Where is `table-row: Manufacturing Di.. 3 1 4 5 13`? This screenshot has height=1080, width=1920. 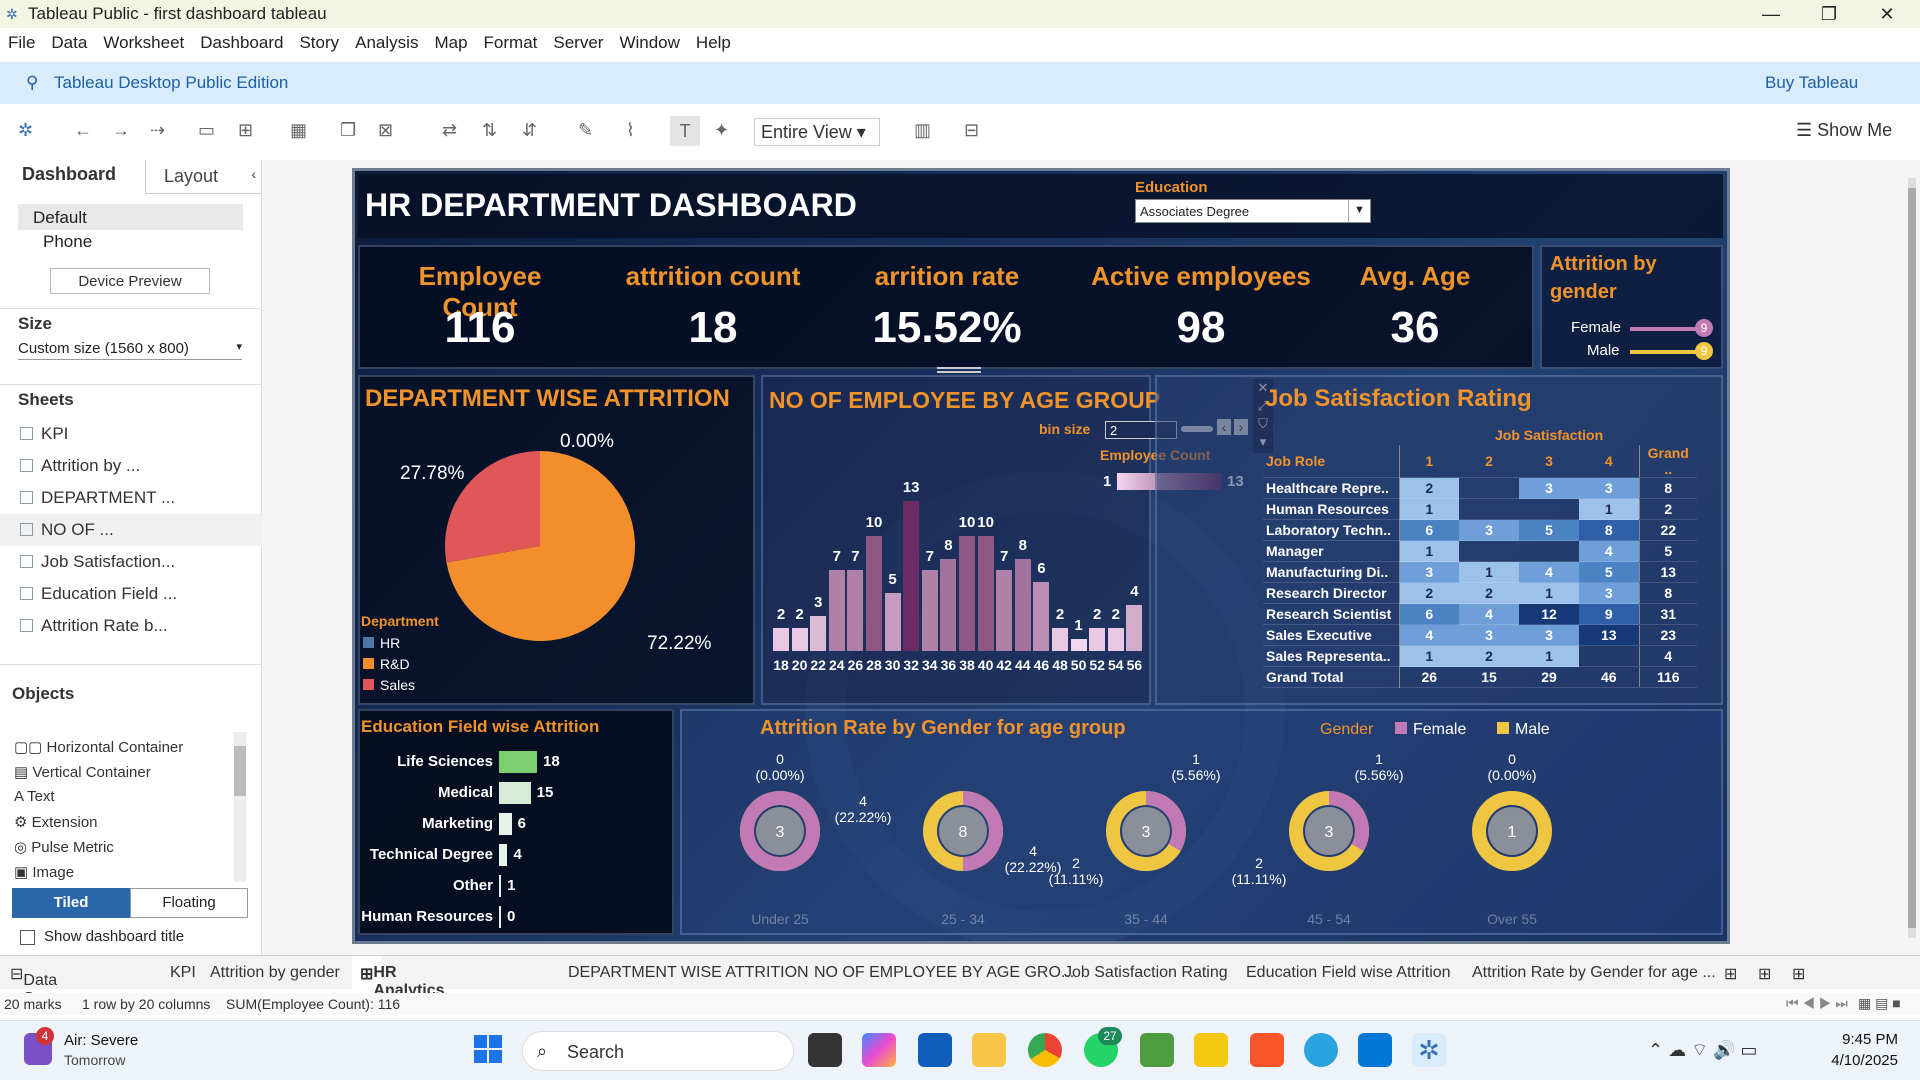 table-row: Manufacturing Di.. 3 1 4 5 13 is located at coordinates (1480, 572).